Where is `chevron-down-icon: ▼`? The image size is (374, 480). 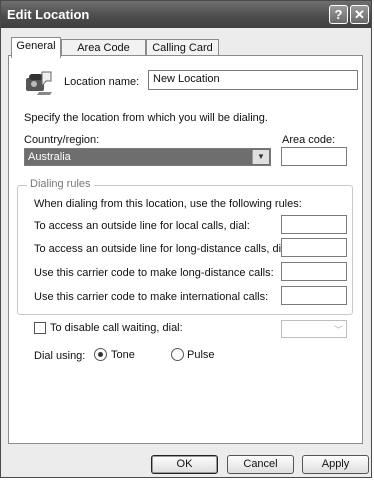
chevron-down-icon: ▼ is located at coordinates (260, 157).